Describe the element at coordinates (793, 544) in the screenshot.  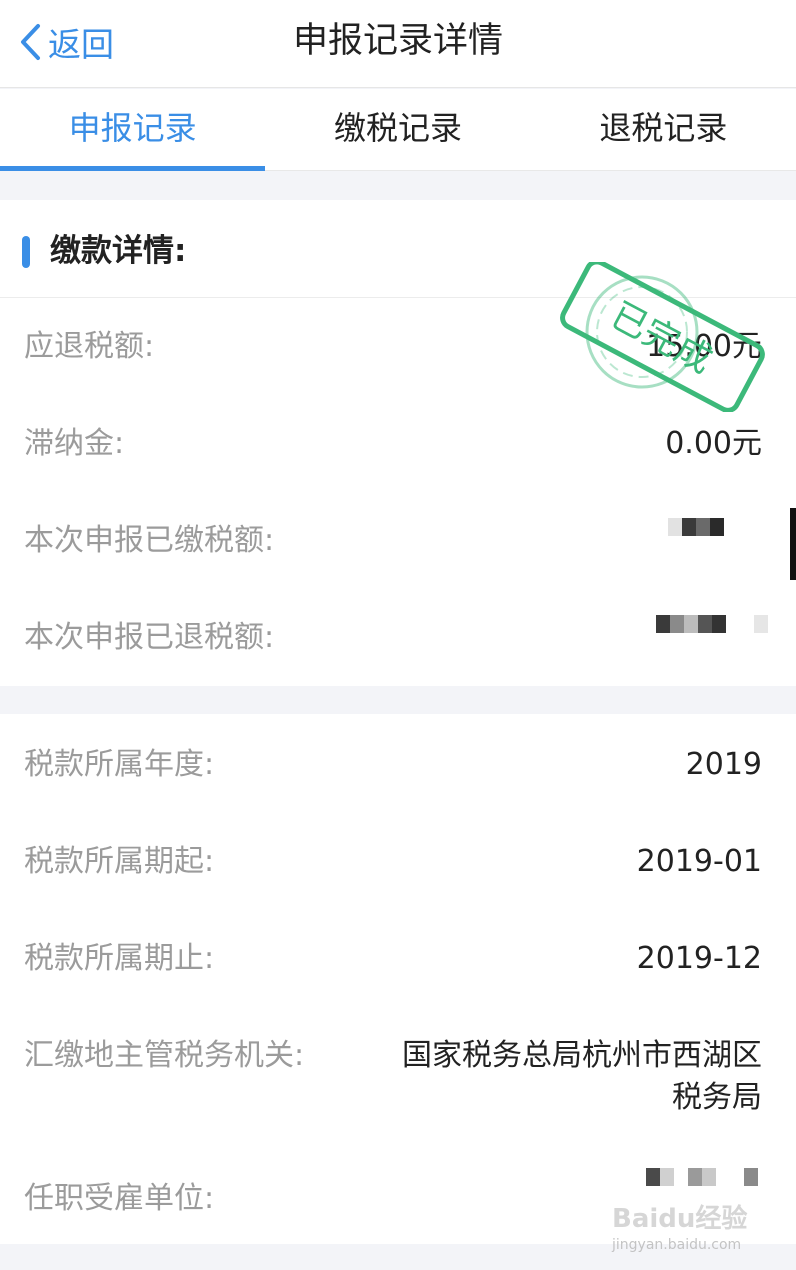
I see `scrollbar` at that location.